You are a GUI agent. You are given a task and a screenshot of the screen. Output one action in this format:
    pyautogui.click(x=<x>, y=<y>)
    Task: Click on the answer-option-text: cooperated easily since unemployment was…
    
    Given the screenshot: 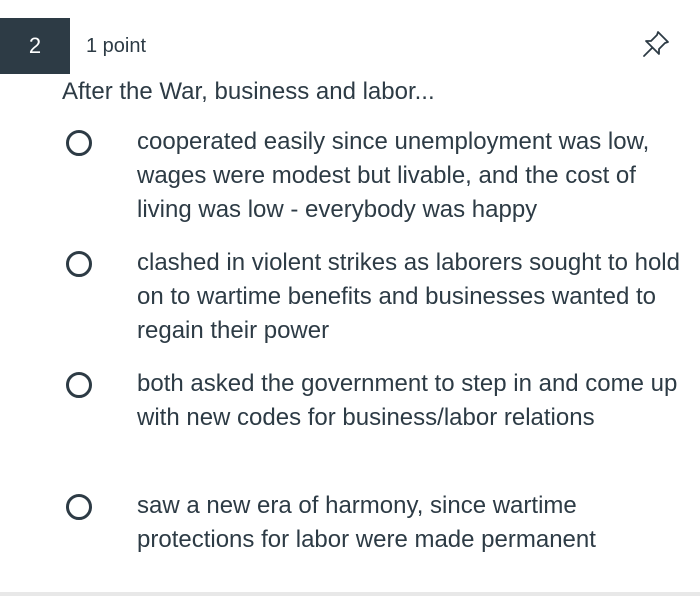 What is the action you would take?
    pyautogui.click(x=393, y=175)
    